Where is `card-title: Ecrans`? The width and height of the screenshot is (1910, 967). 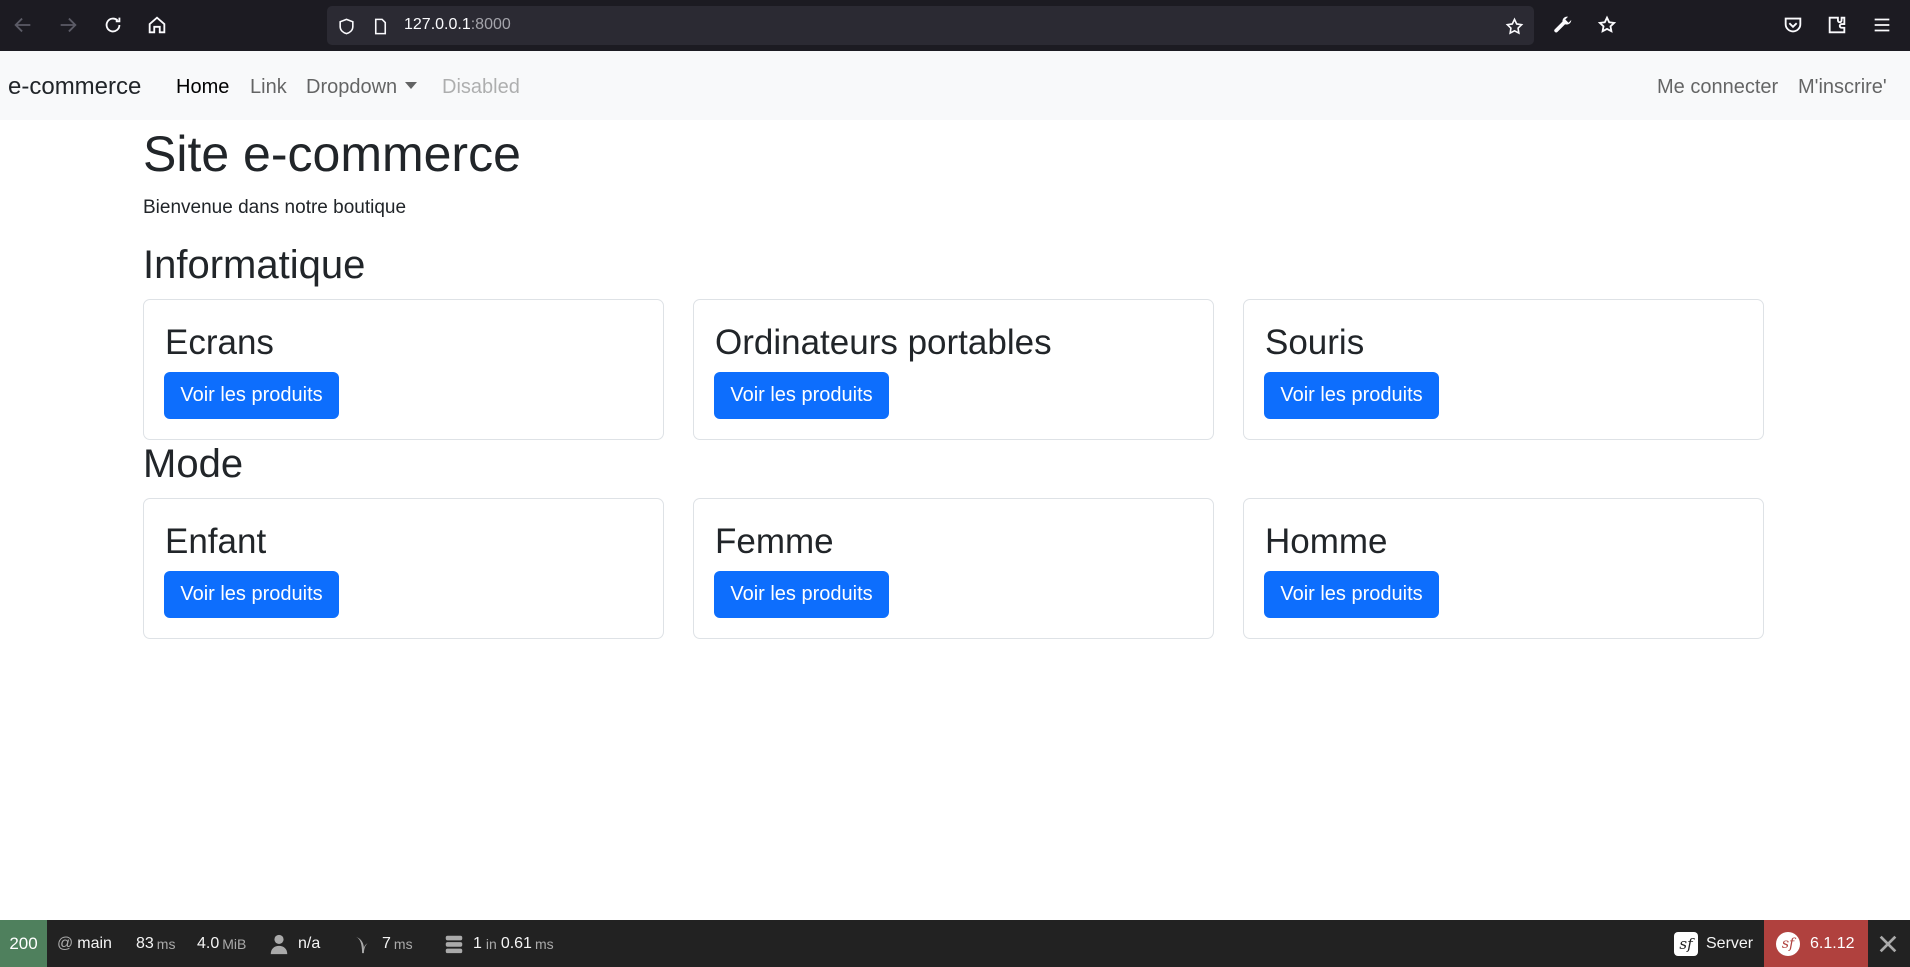
card-title: Ecrans is located at coordinates (219, 342).